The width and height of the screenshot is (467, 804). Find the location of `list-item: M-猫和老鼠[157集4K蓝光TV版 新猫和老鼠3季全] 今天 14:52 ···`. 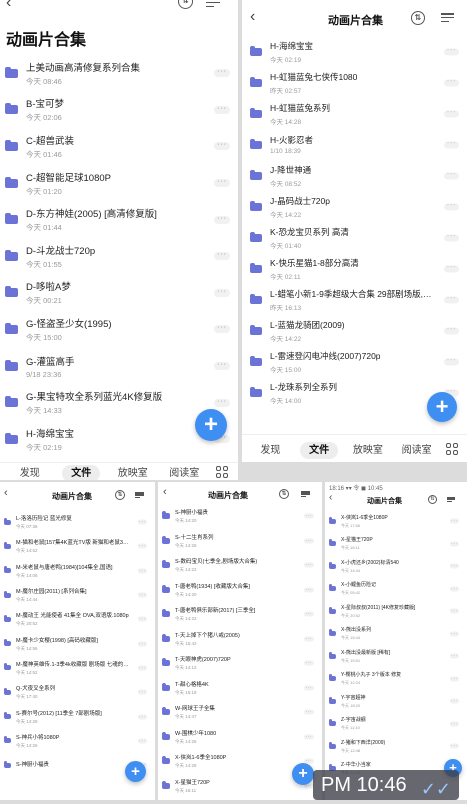

list-item: M-猫和老鼠[157集4K蓝光TV版 新猫和老鼠3季全] 今天 14:52 ··· is located at coordinates (77, 546).